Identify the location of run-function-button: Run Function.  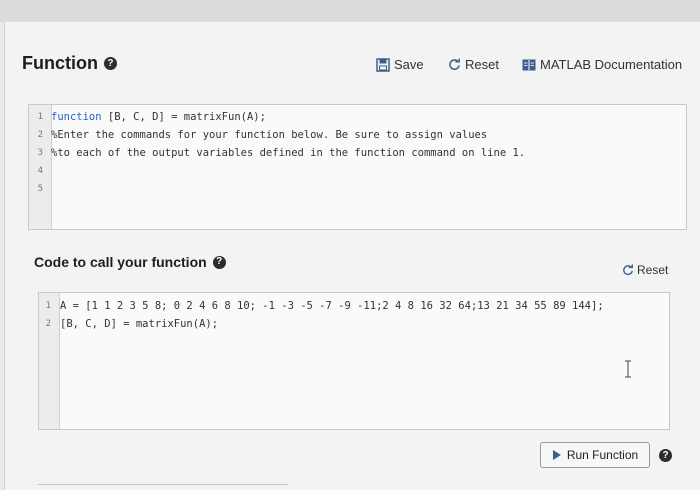
(595, 455).